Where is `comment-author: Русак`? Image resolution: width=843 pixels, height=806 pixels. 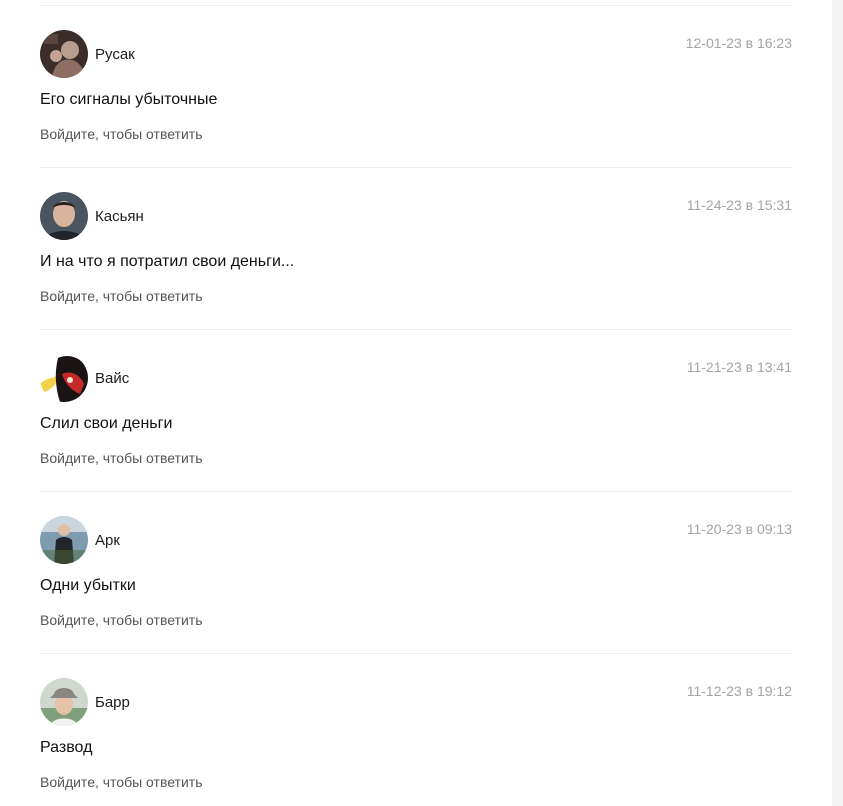
comment-author: Русак is located at coordinates (115, 54).